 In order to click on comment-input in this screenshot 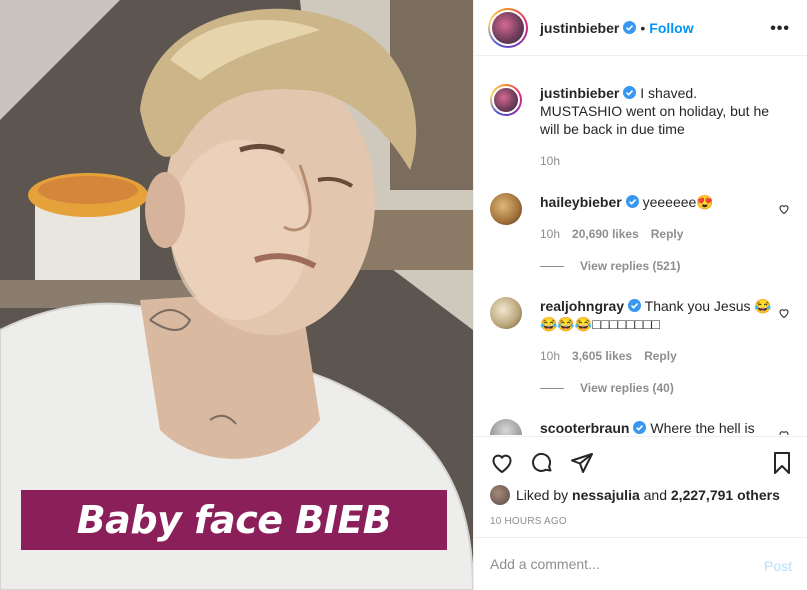, I will do `click(615, 564)`.